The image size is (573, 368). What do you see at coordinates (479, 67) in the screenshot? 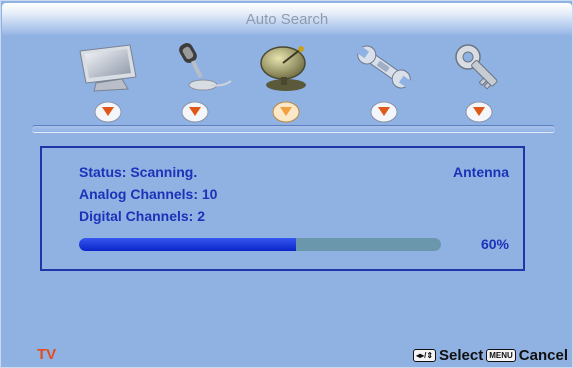
I see `parental-lock-key-icon` at bounding box center [479, 67].